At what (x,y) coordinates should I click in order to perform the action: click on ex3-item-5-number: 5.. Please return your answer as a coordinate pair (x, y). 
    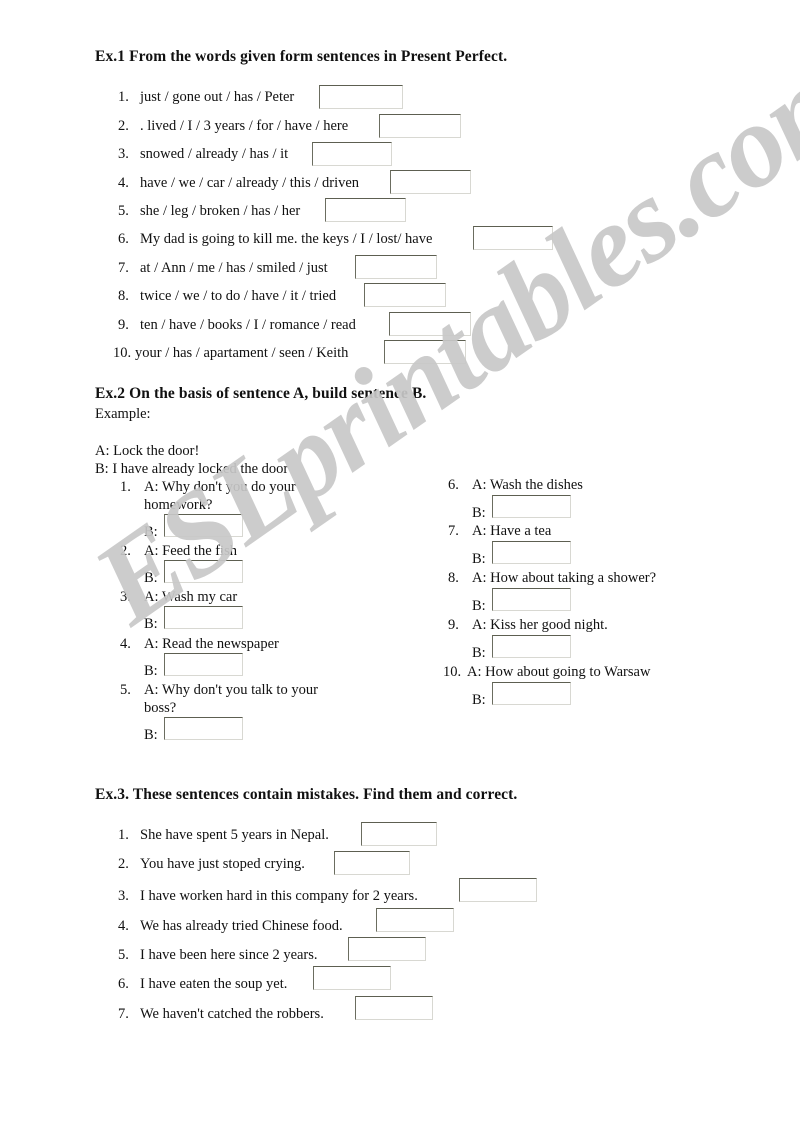
    Looking at the image, I should click on (123, 955).